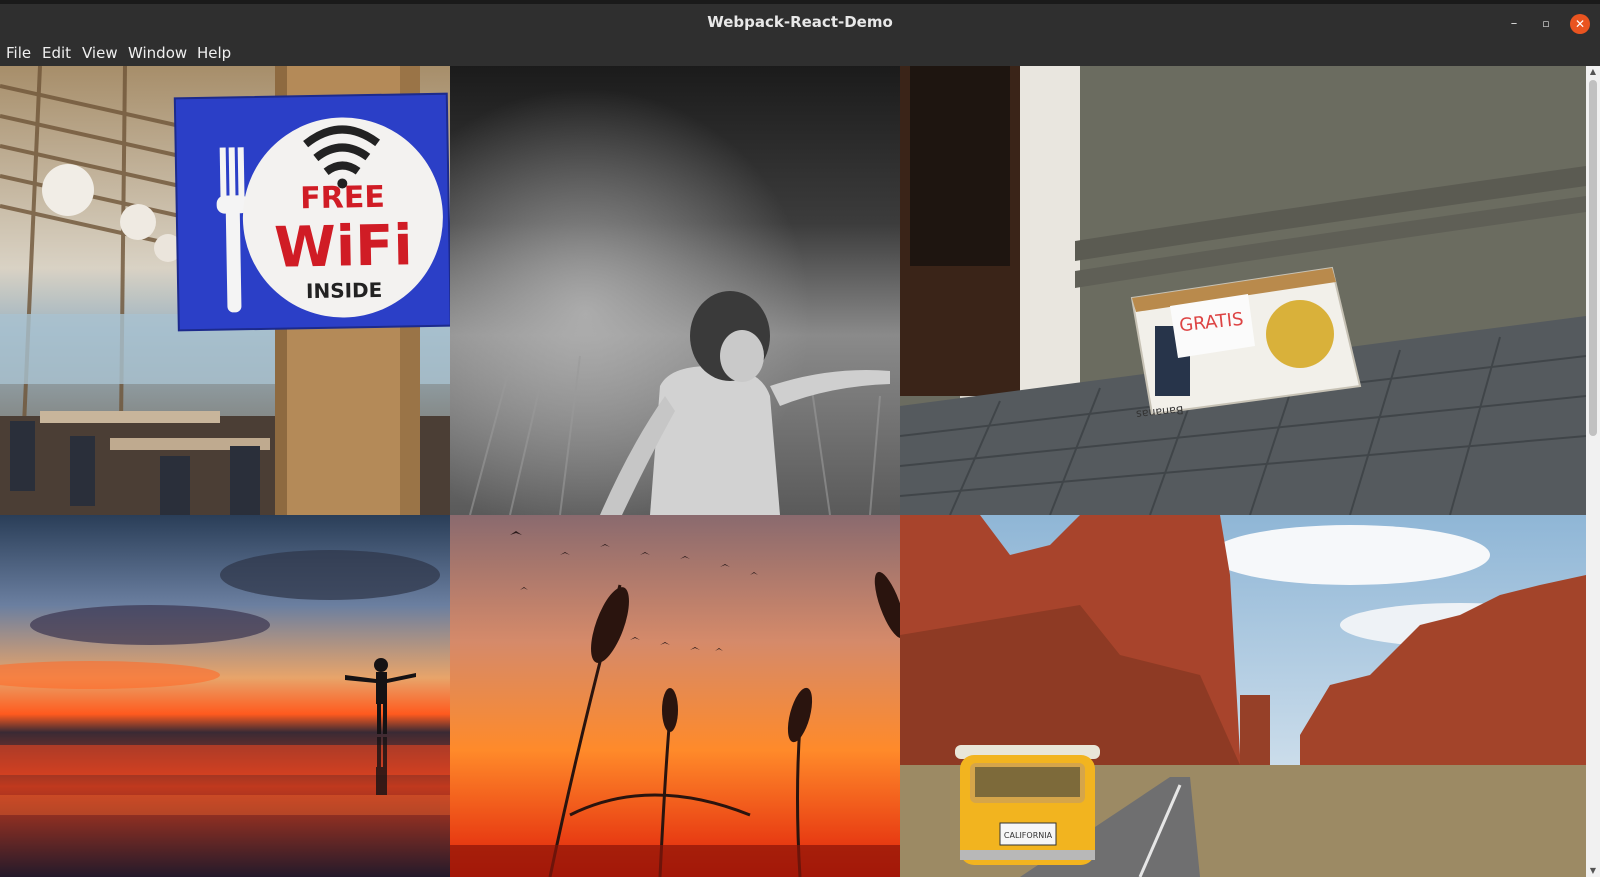 Image resolution: width=1600 pixels, height=877 pixels. I want to click on window-titlebar: Webpack-React-Demo – ▫ ✕, so click(800, 20).